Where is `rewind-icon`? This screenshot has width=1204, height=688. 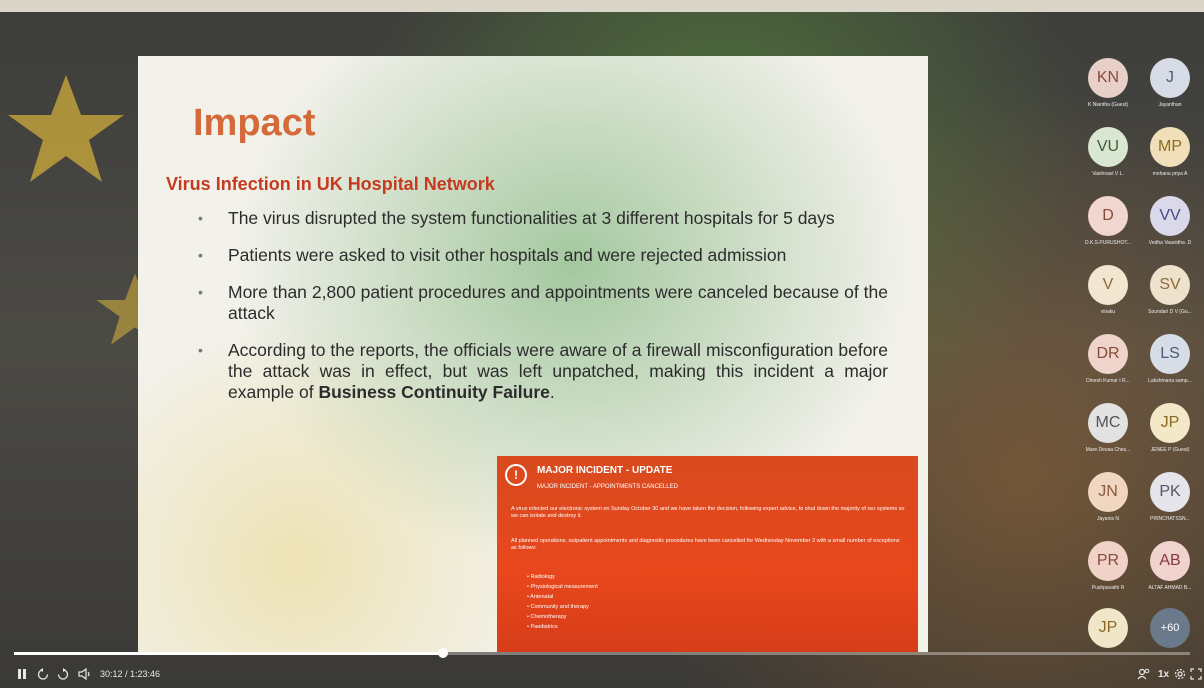 rewind-icon is located at coordinates (43, 674).